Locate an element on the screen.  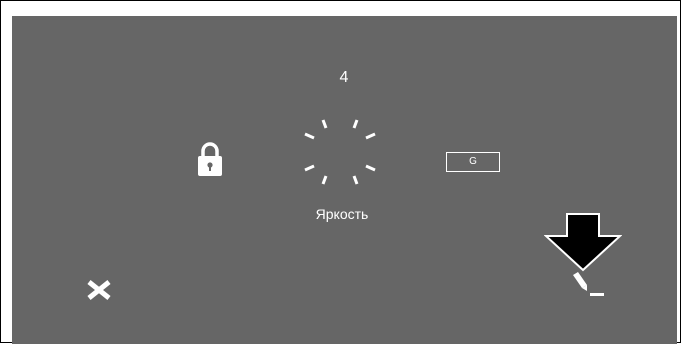
lock-icon is located at coordinates (210, 159).